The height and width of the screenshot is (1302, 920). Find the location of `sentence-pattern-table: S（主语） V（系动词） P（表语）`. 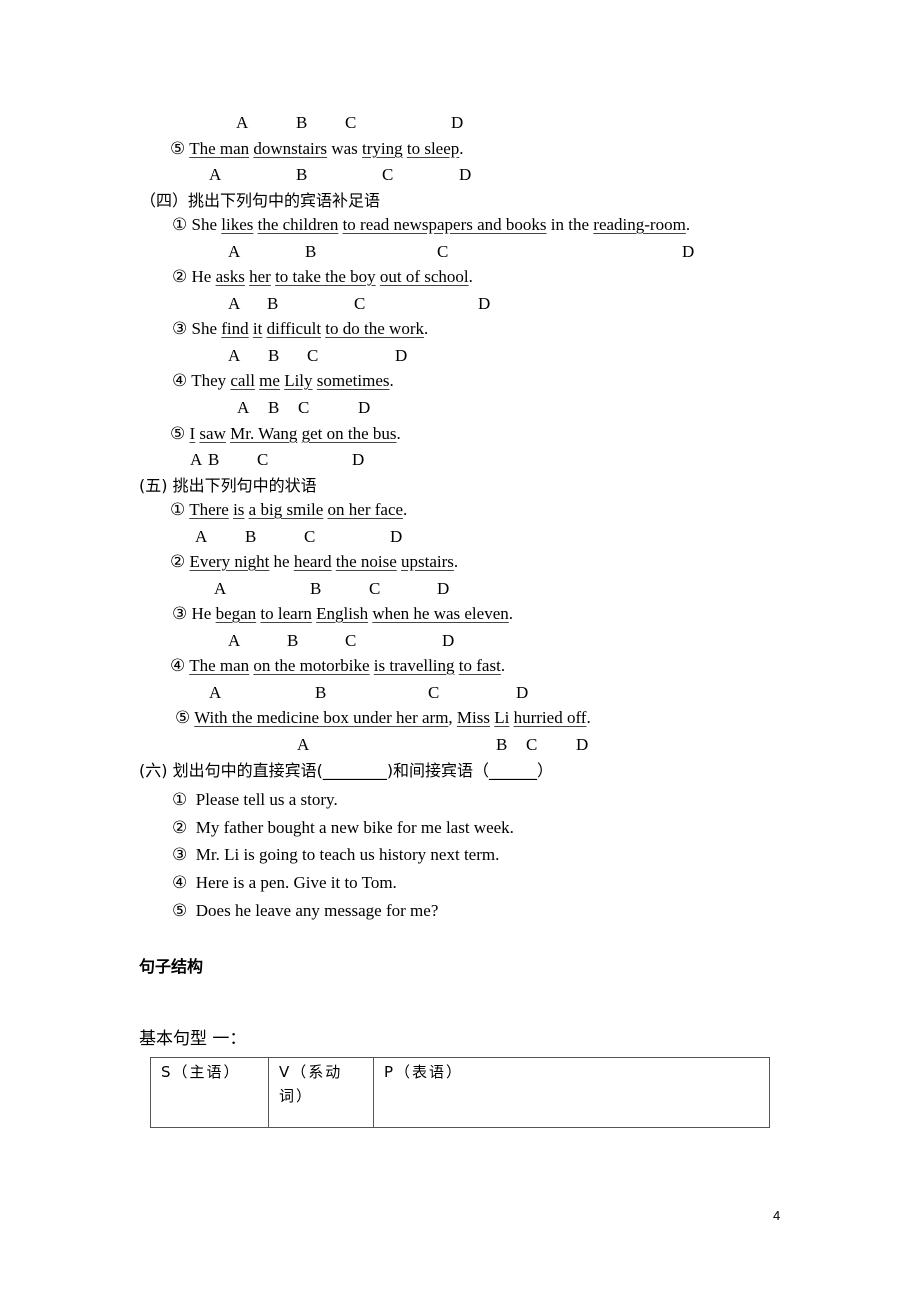

sentence-pattern-table: S（主语） V（系动词） P（表语） is located at coordinates (460, 1092).